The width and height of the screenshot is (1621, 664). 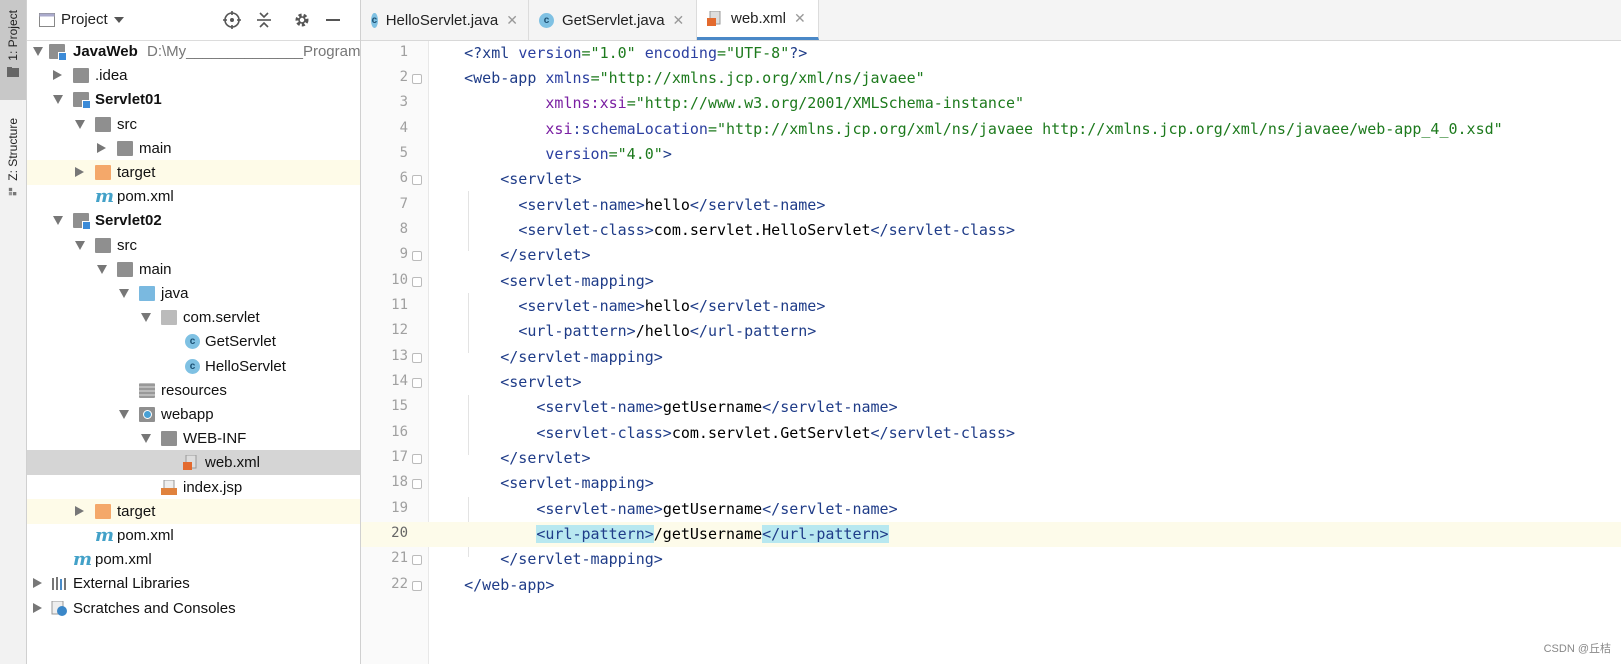 What do you see at coordinates (147, 293) in the screenshot?
I see `source-folder-icon` at bounding box center [147, 293].